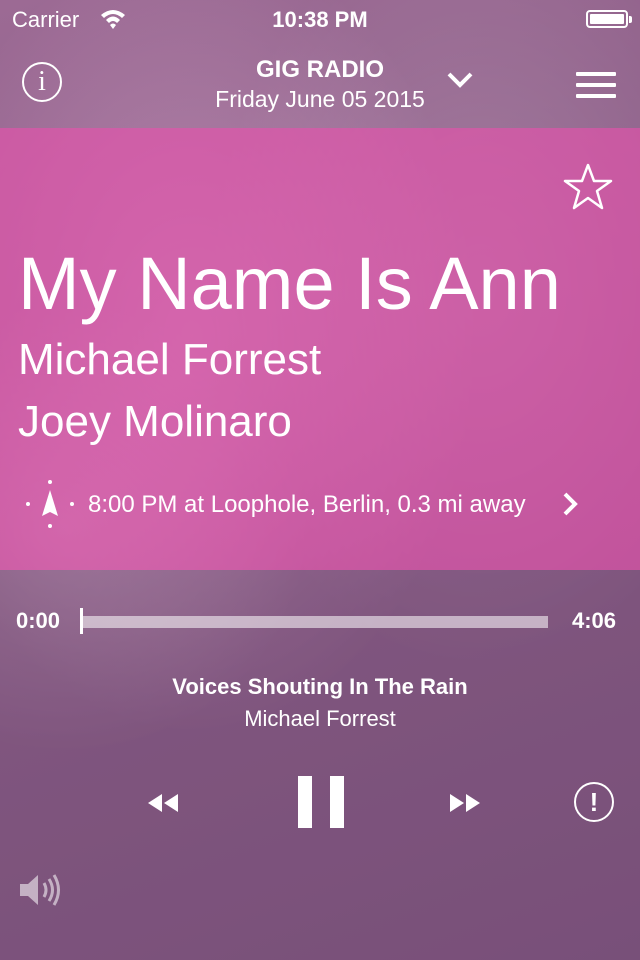 The image size is (640, 960). Describe the element at coordinates (588, 187) in the screenshot. I see `star-icon` at that location.